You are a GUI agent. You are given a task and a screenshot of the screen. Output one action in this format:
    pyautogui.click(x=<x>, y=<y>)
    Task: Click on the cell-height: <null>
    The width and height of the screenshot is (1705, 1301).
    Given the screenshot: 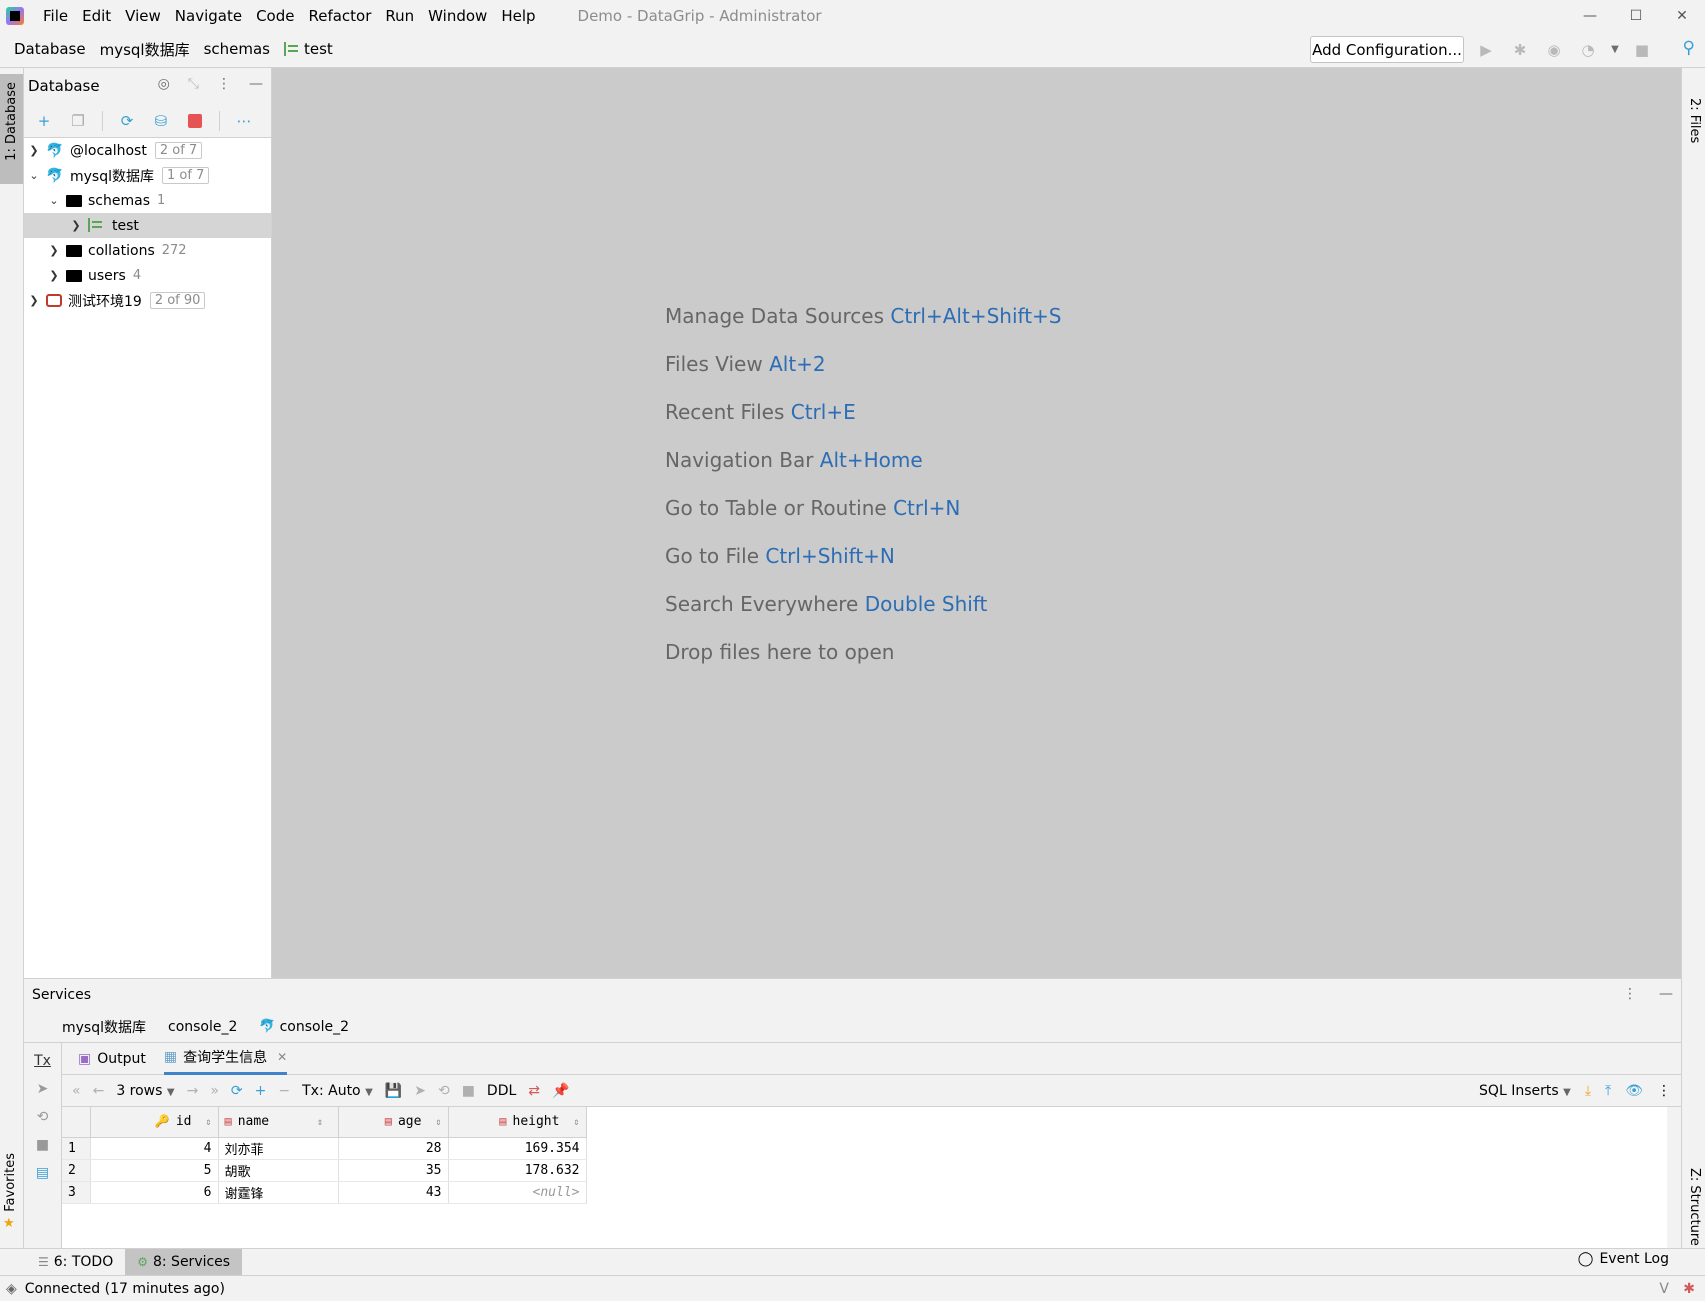 What is the action you would take?
    pyautogui.click(x=517, y=1192)
    